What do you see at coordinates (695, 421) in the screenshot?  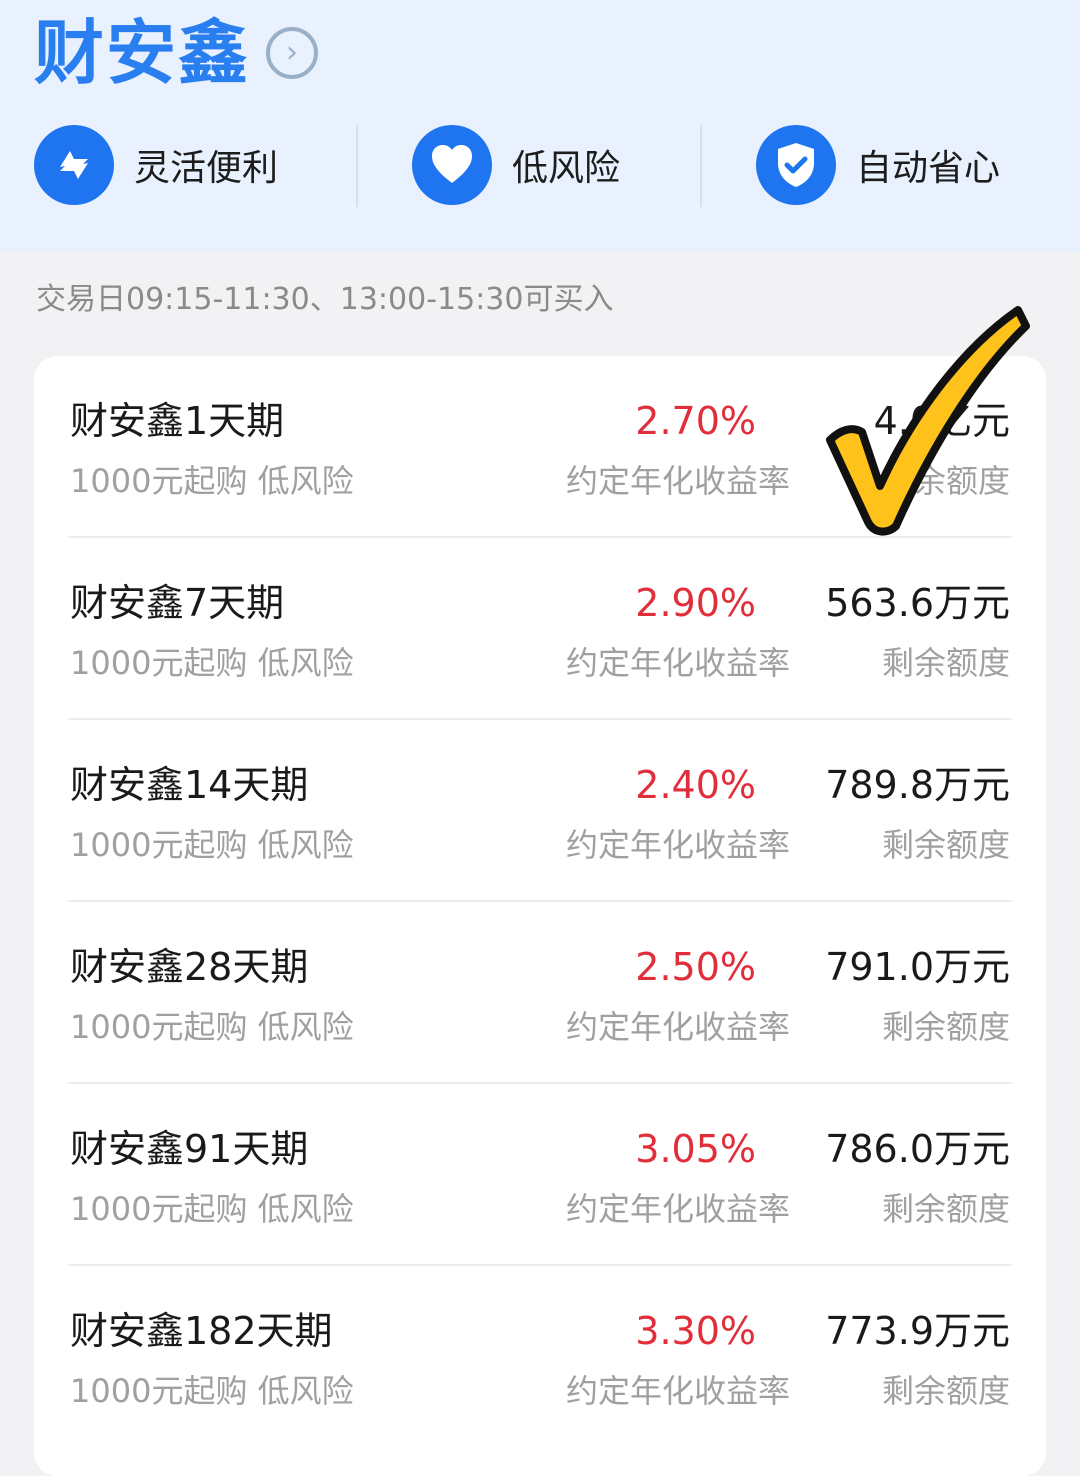 I see `annual-rate: 2.70%` at bounding box center [695, 421].